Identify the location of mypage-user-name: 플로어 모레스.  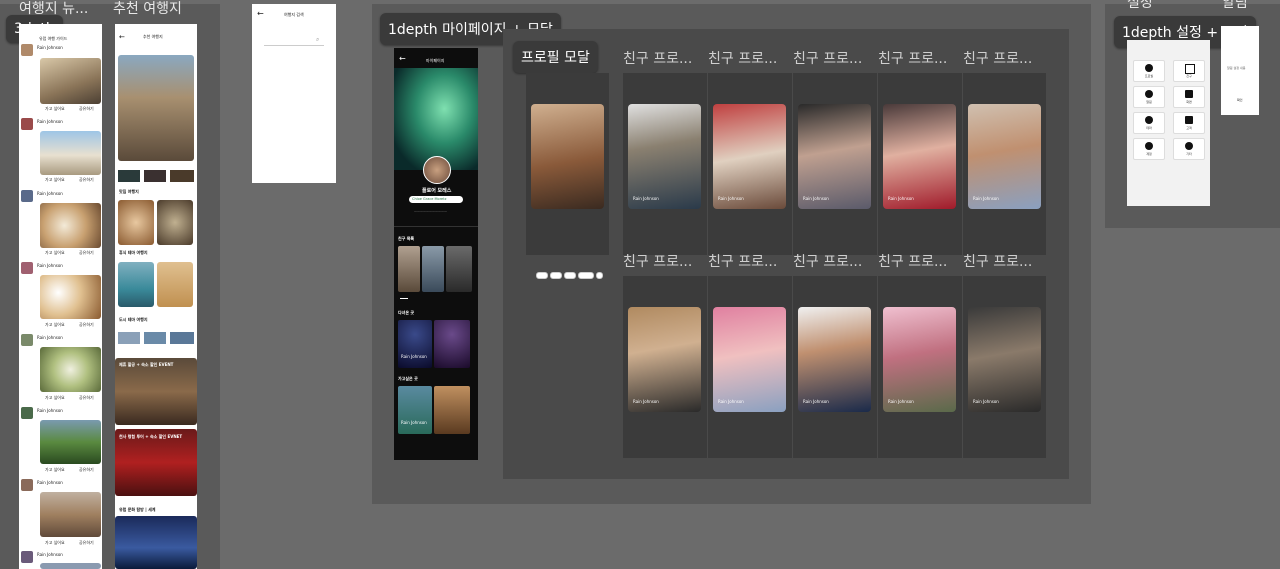
(437, 191).